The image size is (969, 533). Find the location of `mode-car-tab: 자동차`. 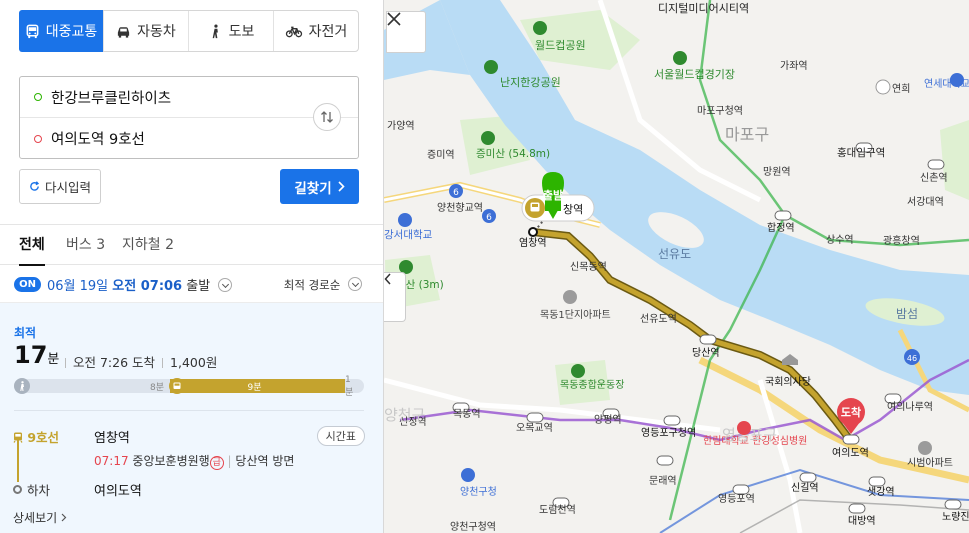

mode-car-tab: 자동차 is located at coordinates (145, 31).